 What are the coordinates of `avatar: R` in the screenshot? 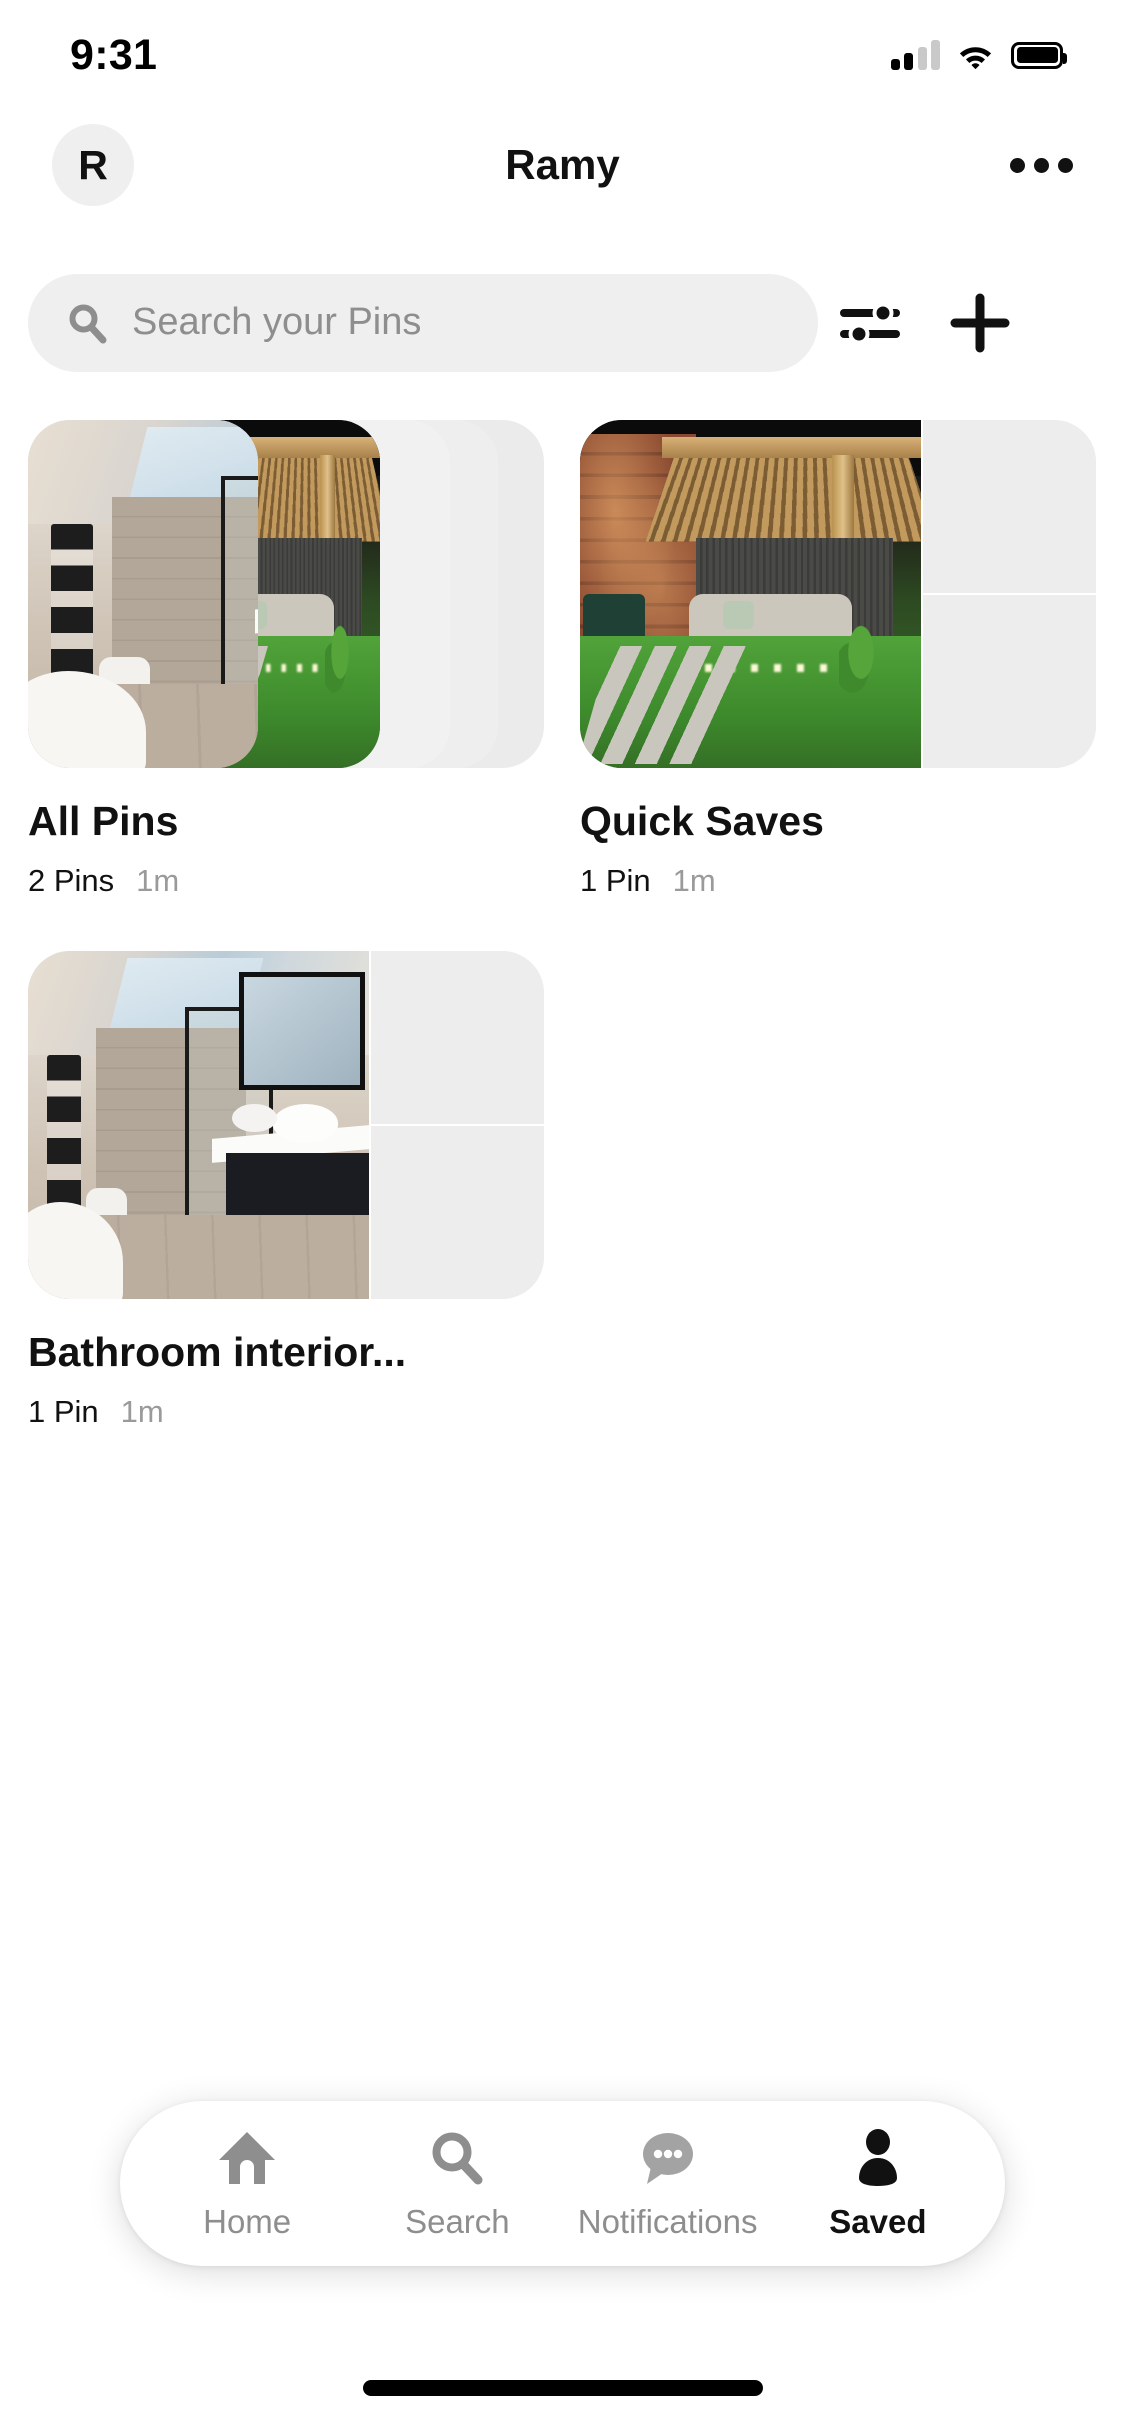 It's located at (93, 165).